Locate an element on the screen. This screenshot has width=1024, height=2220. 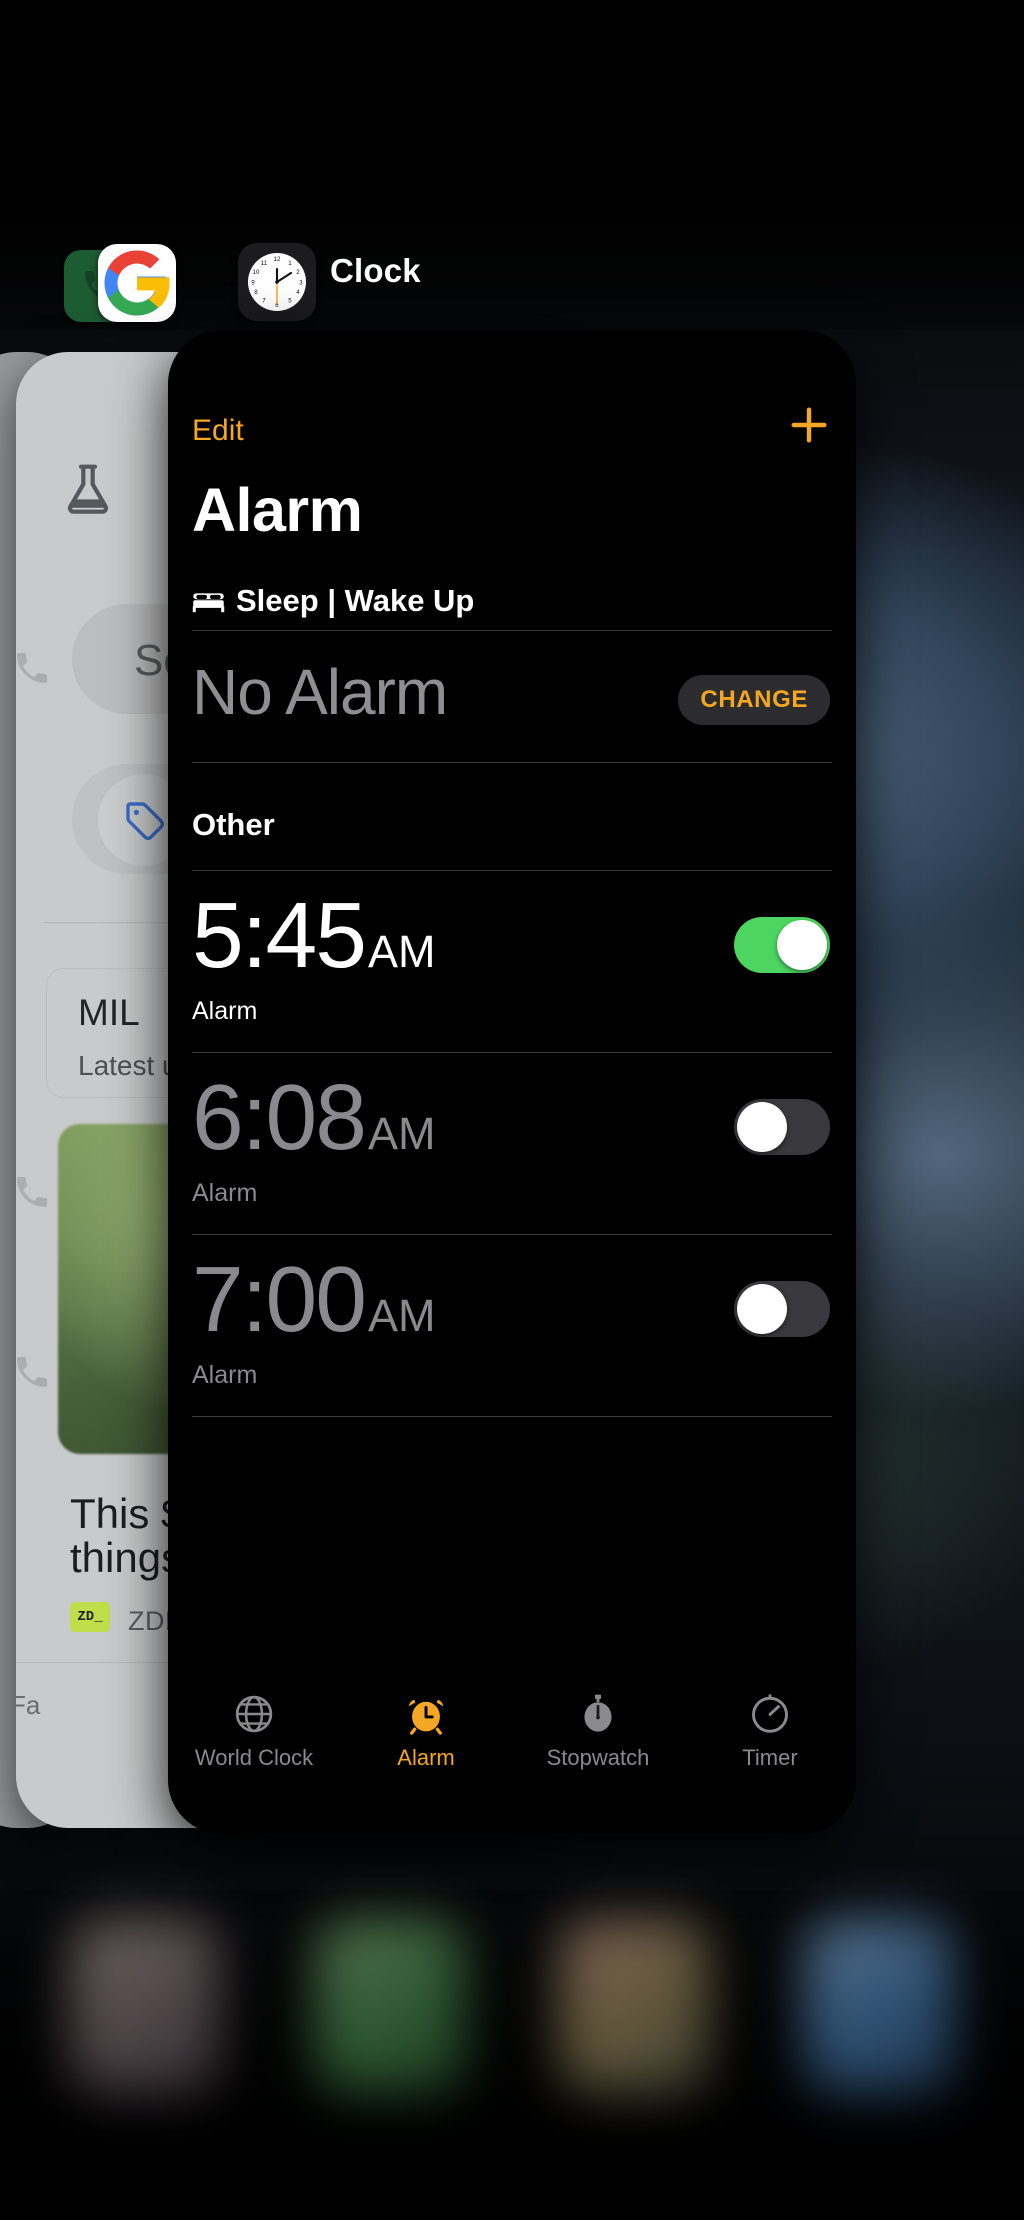
svg-text: 11 is located at coordinates (264, 263).